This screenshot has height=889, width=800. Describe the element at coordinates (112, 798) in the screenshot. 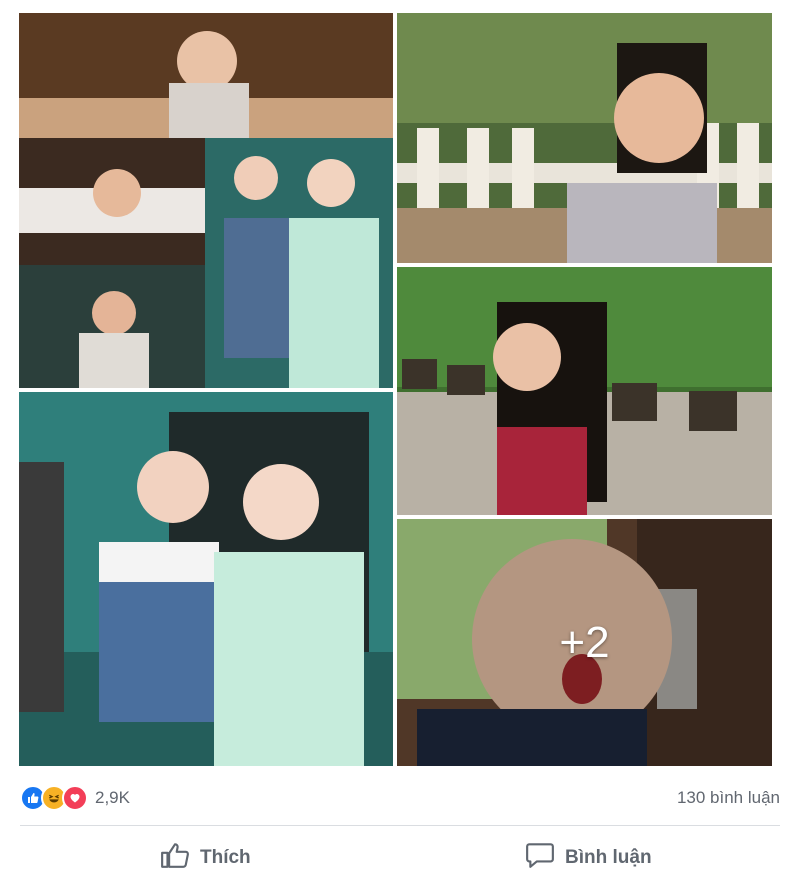

I see `reaction-count: 2,9K` at that location.